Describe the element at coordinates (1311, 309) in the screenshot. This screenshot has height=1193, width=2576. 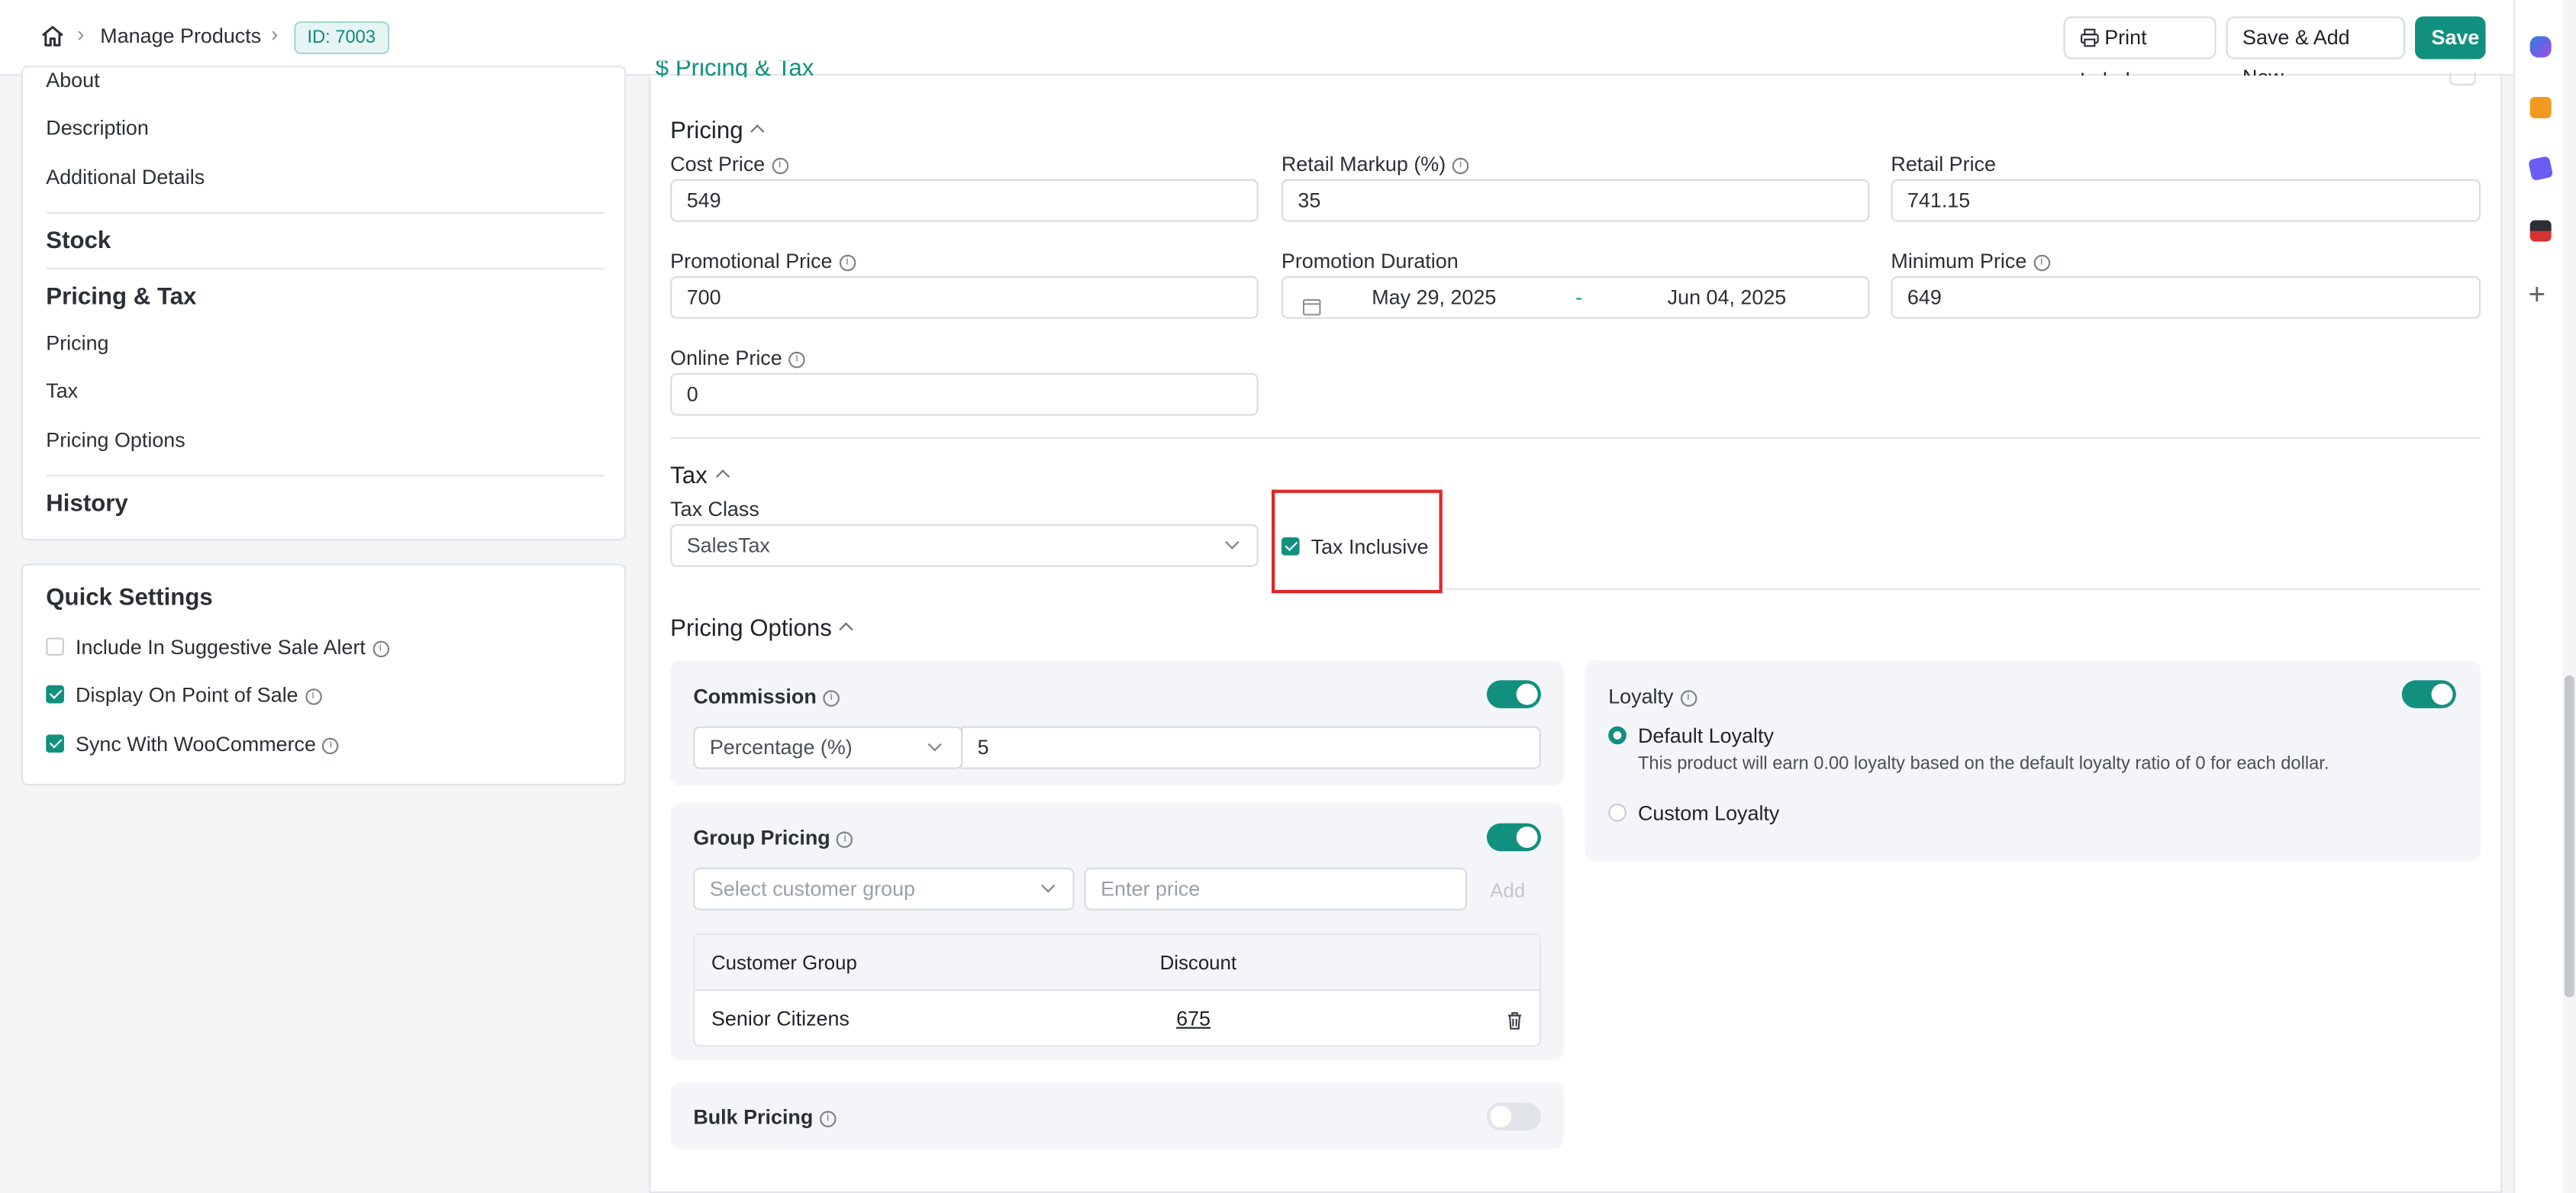
I see `calendar-icon` at that location.